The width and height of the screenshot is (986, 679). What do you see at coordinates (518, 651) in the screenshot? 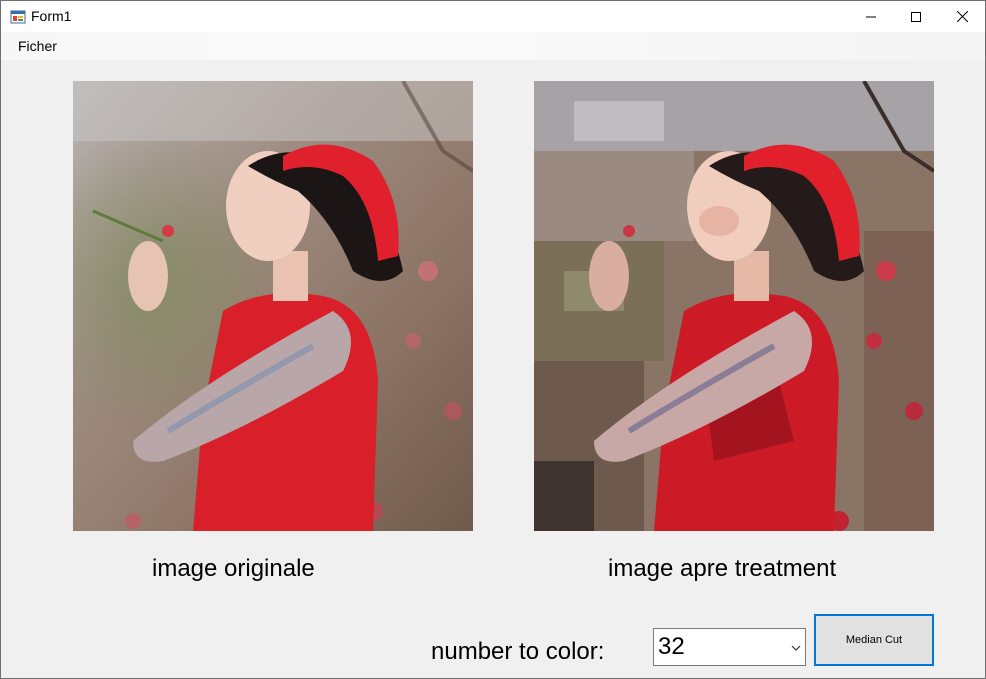
I see `number-to-color-label: number to color:` at bounding box center [518, 651].